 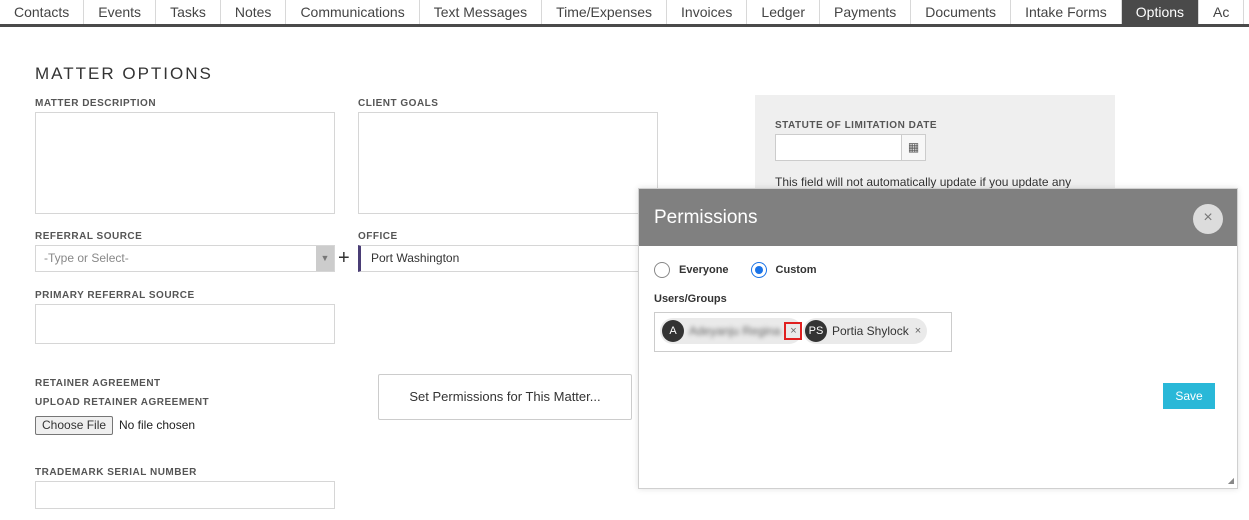 I want to click on matter-description-label: MATTER DESCRIPTION, so click(x=96, y=103).